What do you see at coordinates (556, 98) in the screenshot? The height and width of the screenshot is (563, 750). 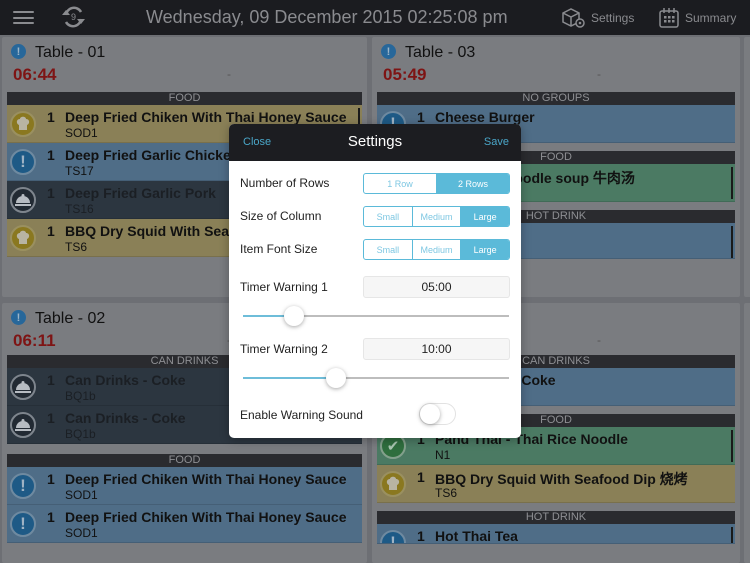 I see `group-header: NO GROUPS` at bounding box center [556, 98].